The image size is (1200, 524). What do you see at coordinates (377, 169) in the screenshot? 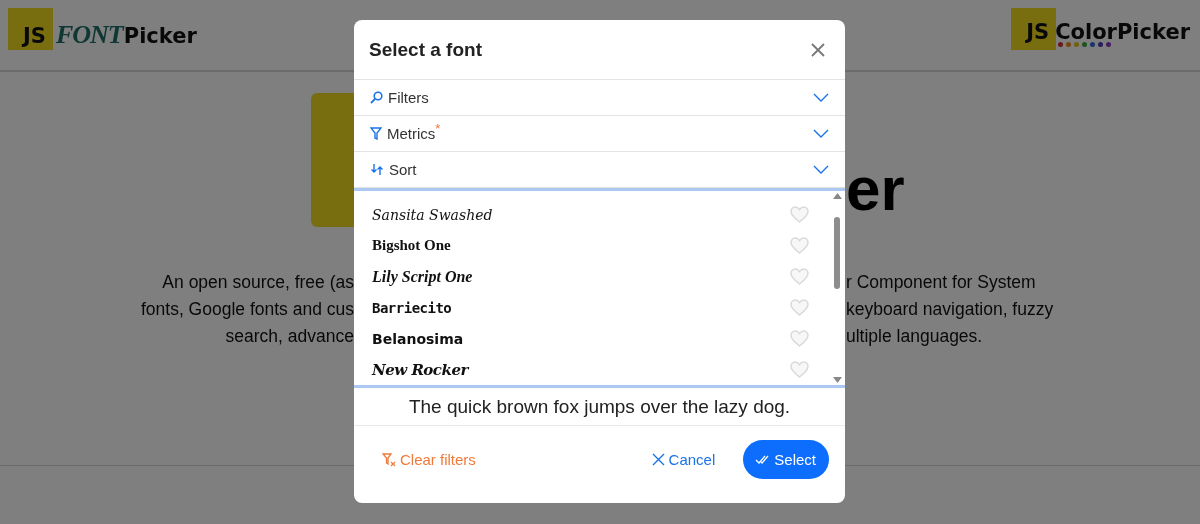
I see `sort-icon` at bounding box center [377, 169].